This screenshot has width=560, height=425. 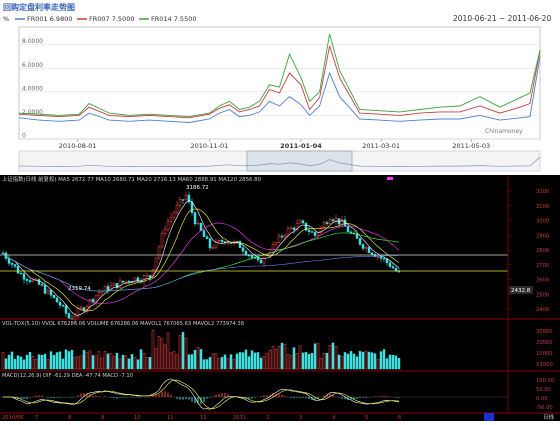 I want to click on price-tick: 2500, so click(x=542, y=295).